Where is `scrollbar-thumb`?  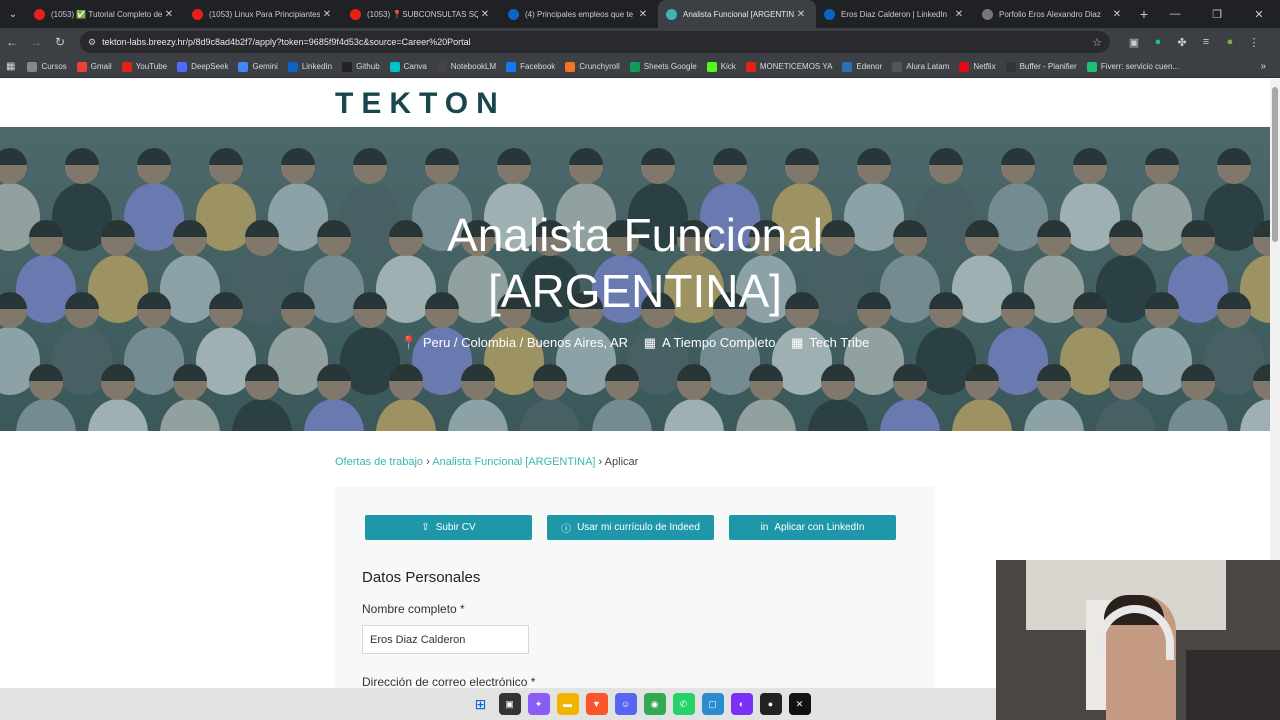 scrollbar-thumb is located at coordinates (1275, 164).